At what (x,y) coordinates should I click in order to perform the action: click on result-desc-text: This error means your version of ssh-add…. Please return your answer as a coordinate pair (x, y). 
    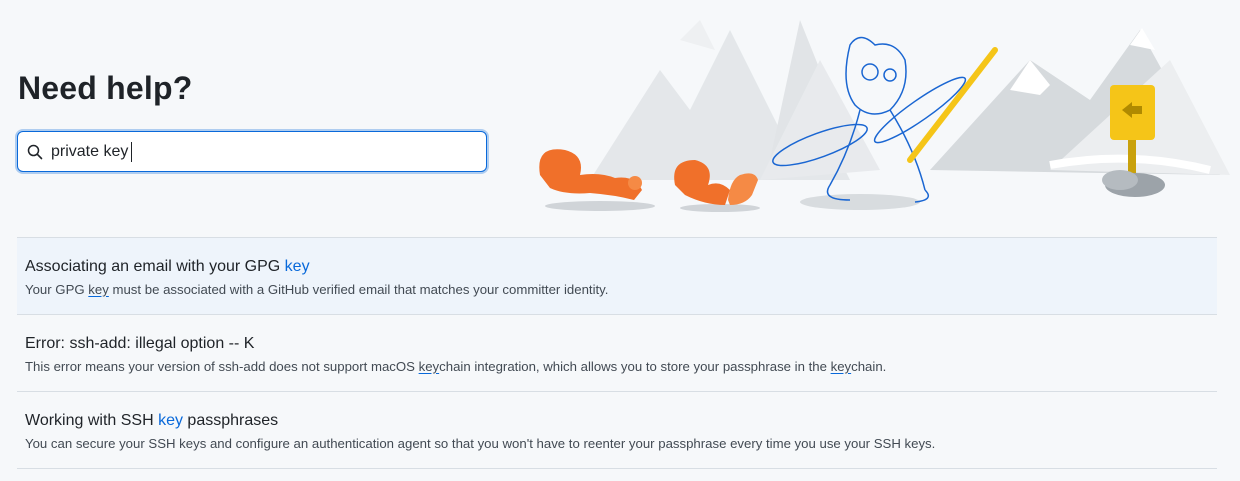
    Looking at the image, I should click on (222, 366).